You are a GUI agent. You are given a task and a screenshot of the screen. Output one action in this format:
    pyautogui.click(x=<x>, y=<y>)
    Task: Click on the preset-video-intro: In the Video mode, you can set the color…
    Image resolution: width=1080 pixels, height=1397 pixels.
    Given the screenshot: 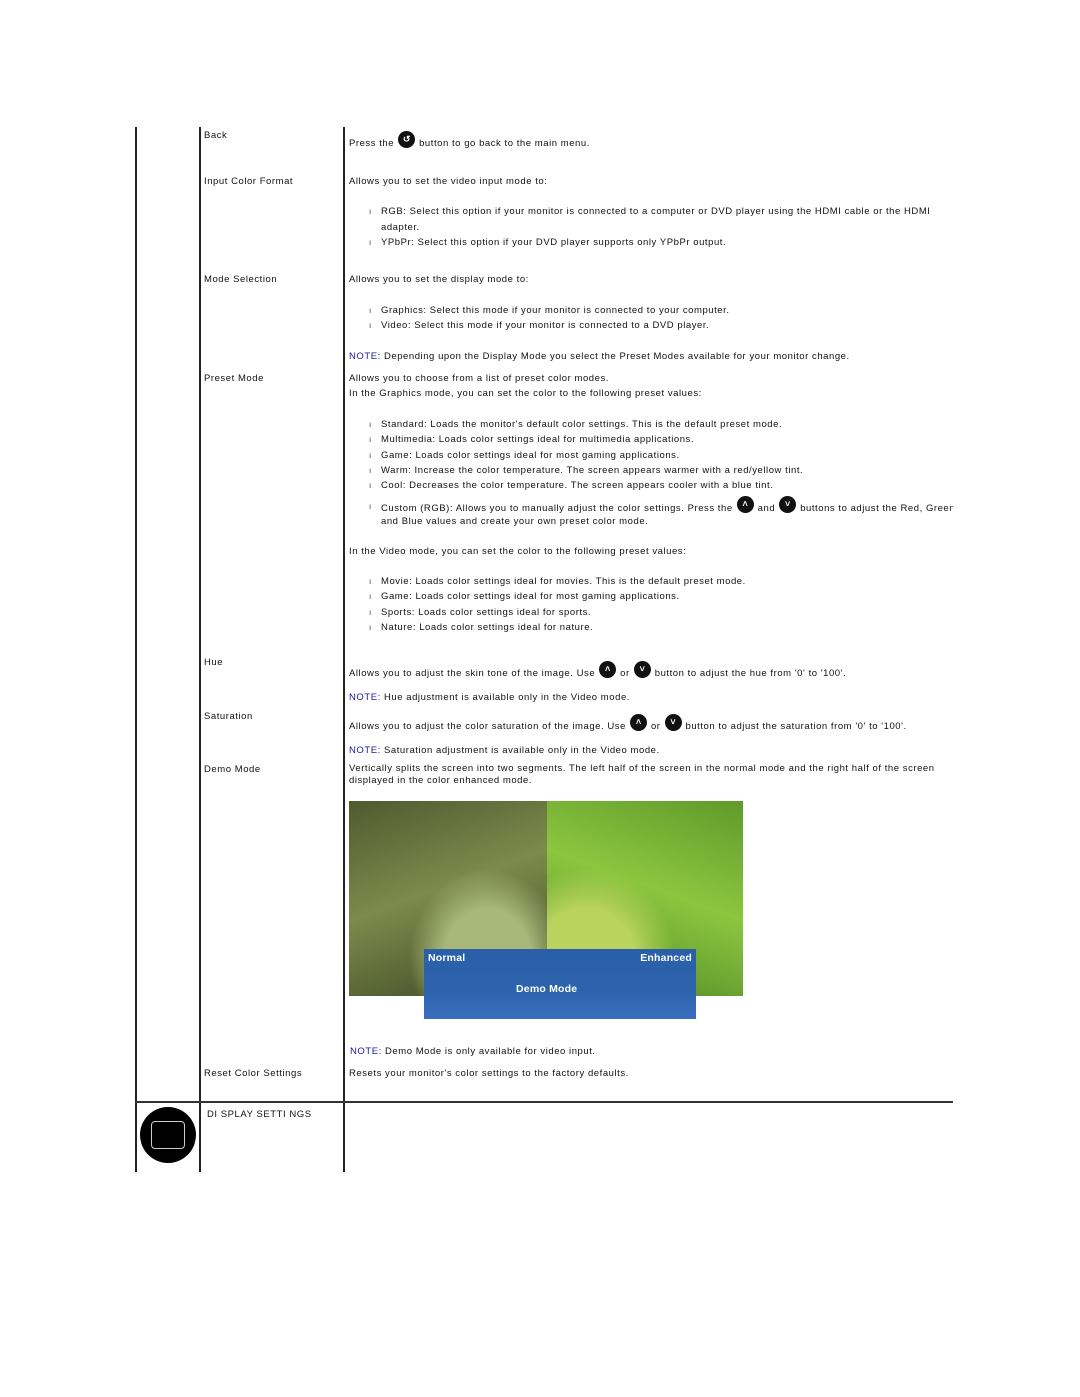 What is the action you would take?
    pyautogui.click(x=518, y=551)
    